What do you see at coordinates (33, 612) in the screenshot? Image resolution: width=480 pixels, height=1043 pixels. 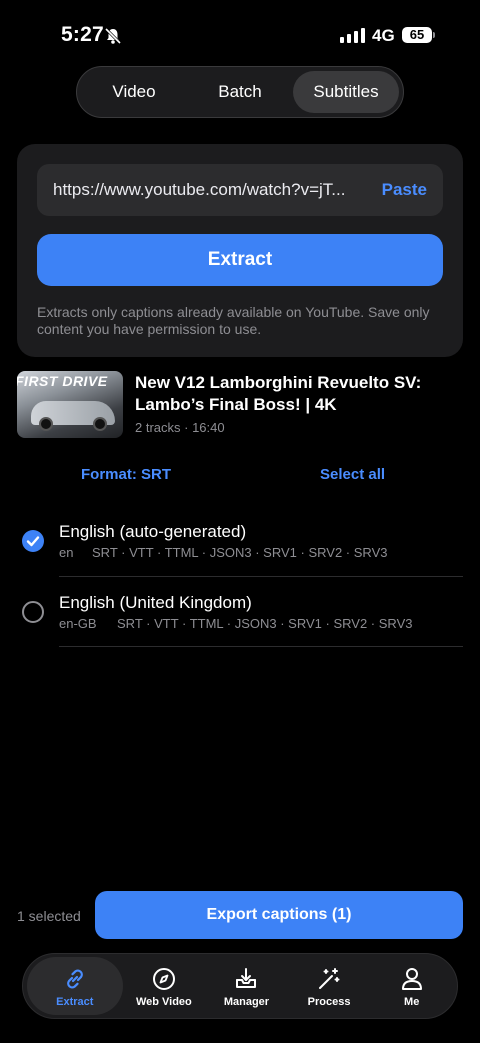 I see `empty-circle-icon` at bounding box center [33, 612].